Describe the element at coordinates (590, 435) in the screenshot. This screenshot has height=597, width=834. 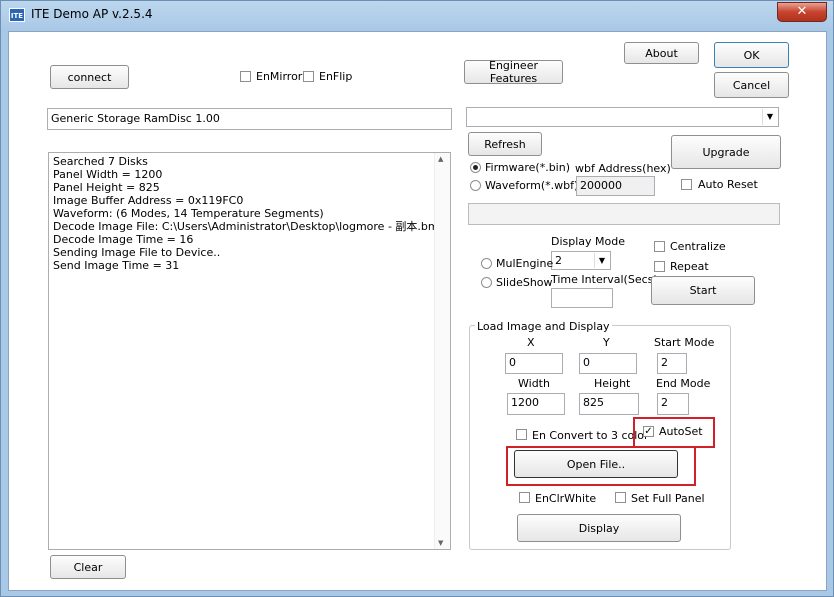
I see `en-convert-label: En Convert to 3 color` at that location.